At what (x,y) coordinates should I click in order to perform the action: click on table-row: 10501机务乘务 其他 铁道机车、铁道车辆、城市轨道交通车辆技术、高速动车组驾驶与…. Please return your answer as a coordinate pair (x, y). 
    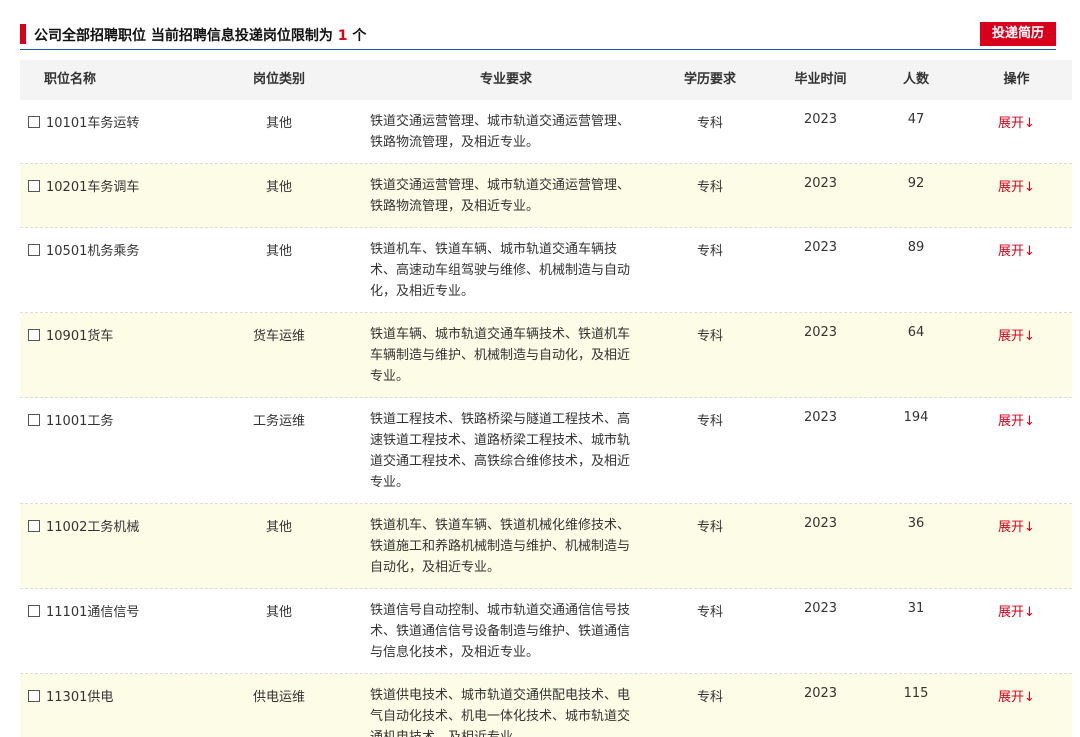
    Looking at the image, I should click on (546, 270).